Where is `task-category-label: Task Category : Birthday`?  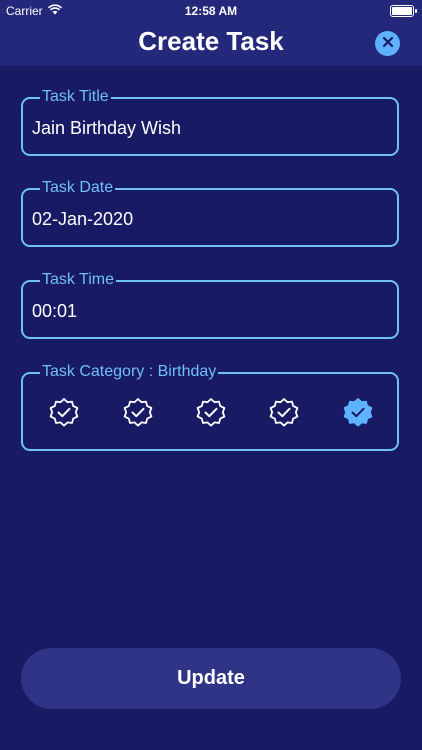 task-category-label: Task Category : Birthday is located at coordinates (129, 372).